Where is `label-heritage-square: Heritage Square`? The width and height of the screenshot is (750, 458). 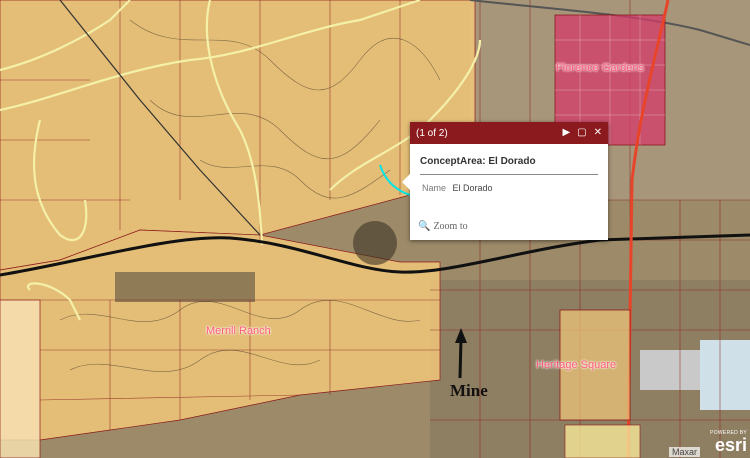 label-heritage-square: Heritage Square is located at coordinates (576, 365).